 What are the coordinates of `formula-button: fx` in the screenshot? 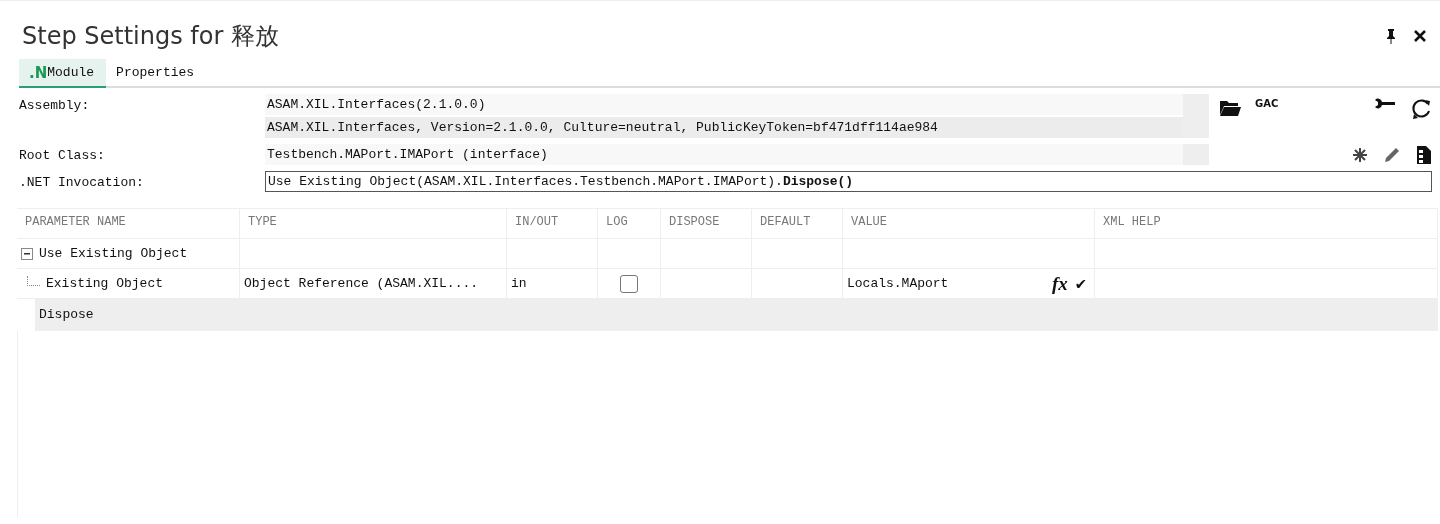 It's located at (1059, 283).